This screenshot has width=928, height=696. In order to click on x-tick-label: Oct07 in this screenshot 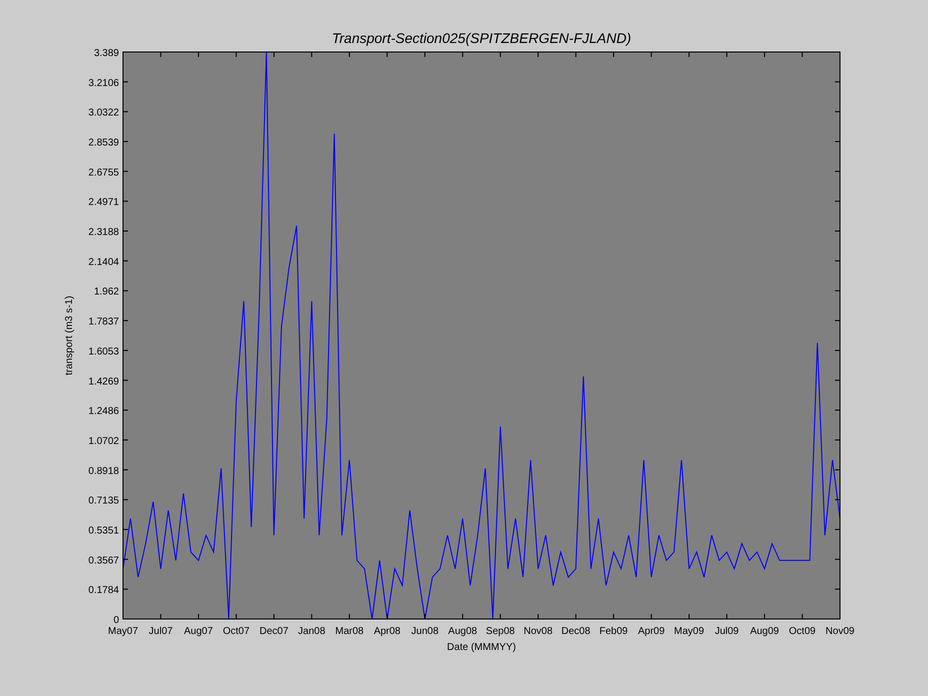, I will do `click(236, 631)`.